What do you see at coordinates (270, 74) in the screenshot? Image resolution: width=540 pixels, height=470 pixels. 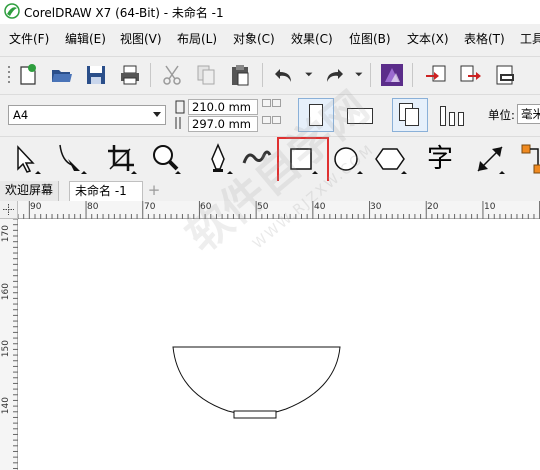 I see `standard-toolbar` at bounding box center [270, 74].